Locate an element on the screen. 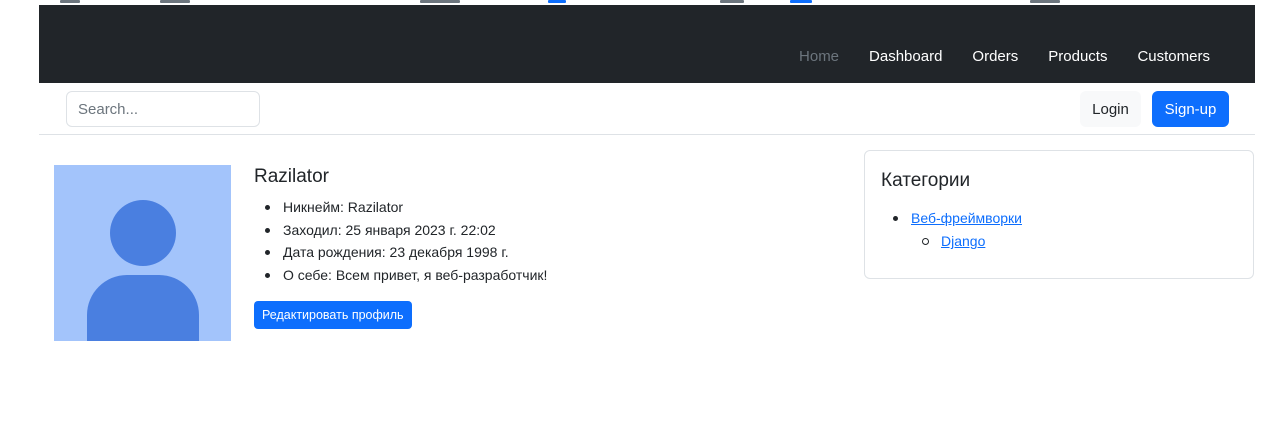 The width and height of the screenshot is (1280, 439). subcategory-item: Django is located at coordinates (951, 241).